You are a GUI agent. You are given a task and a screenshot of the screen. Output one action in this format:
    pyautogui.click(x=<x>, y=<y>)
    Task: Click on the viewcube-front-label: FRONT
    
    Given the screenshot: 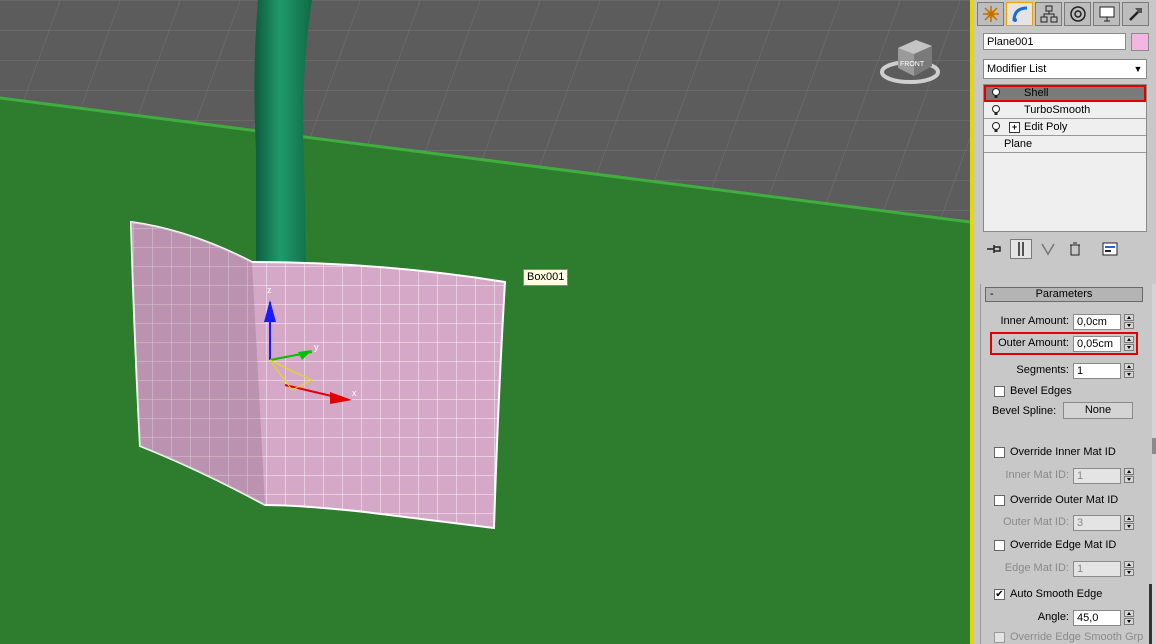 What is the action you would take?
    pyautogui.click(x=912, y=64)
    